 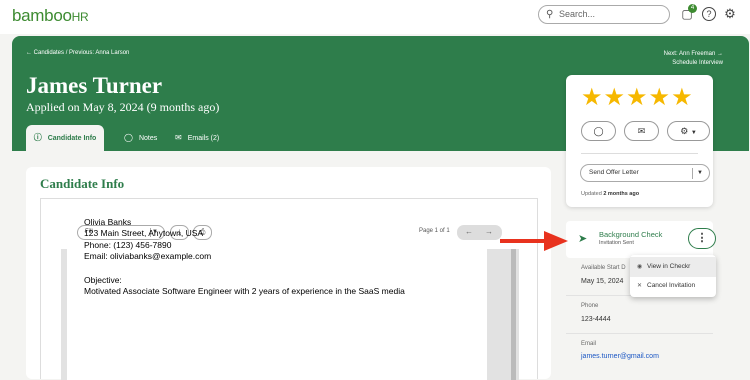 I want to click on bamboohr-logo: bambooHR, so click(x=50, y=16).